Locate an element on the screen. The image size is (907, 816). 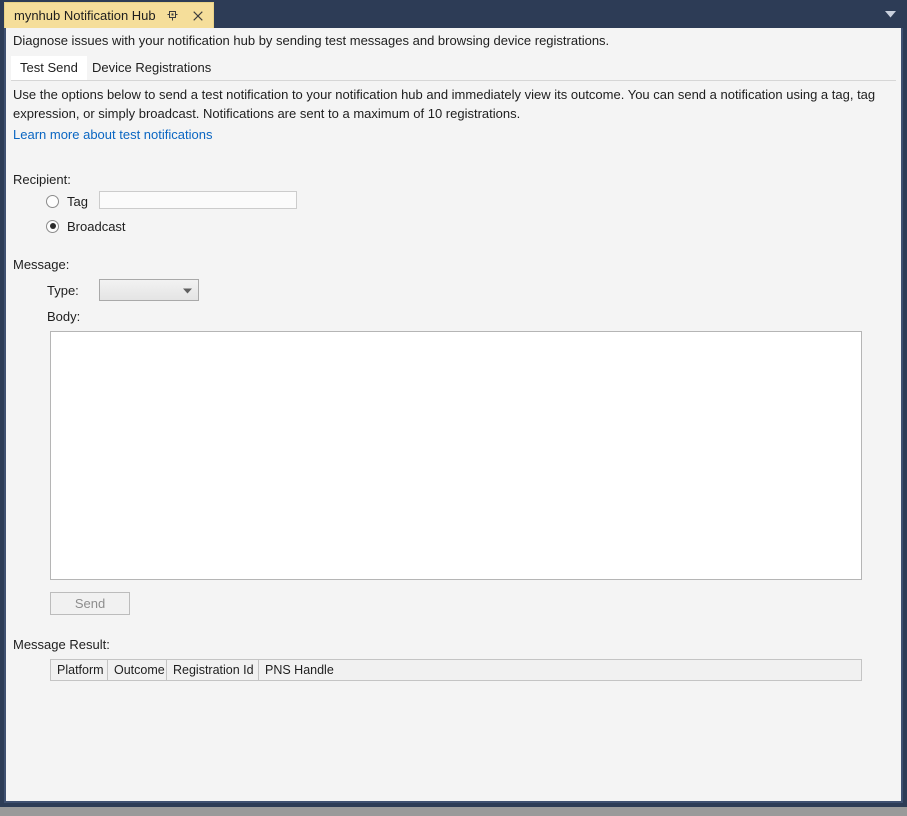
message-result-label: Message Result: is located at coordinates (61, 644).